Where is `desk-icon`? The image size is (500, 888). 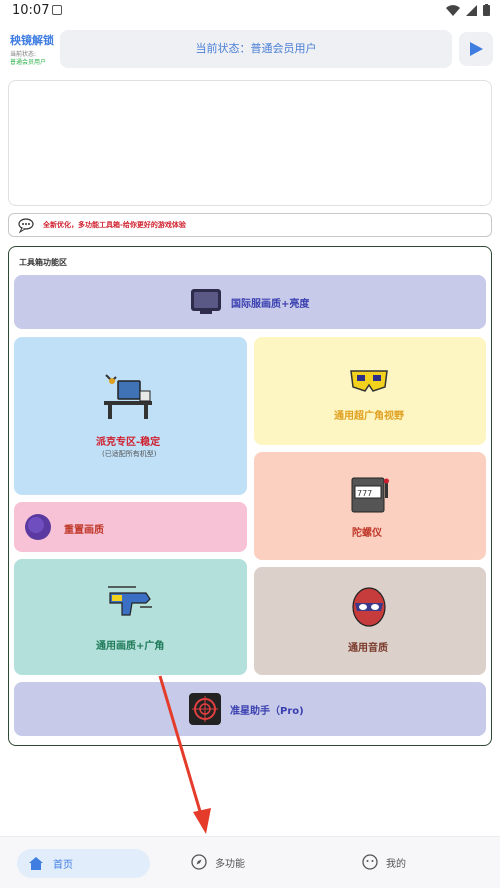
desk-icon is located at coordinates (128, 396).